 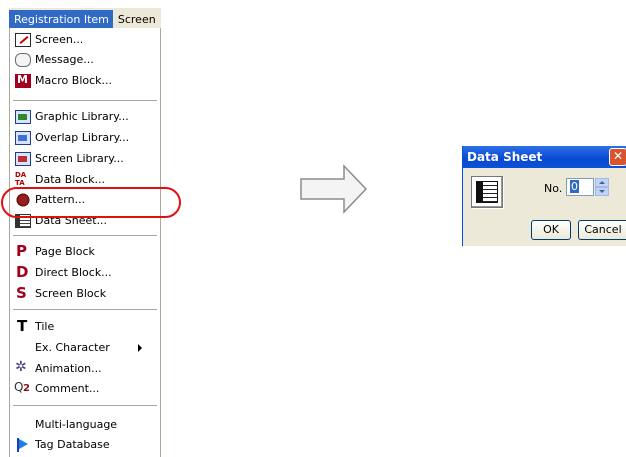 I want to click on tile-icon, so click(x=23, y=326).